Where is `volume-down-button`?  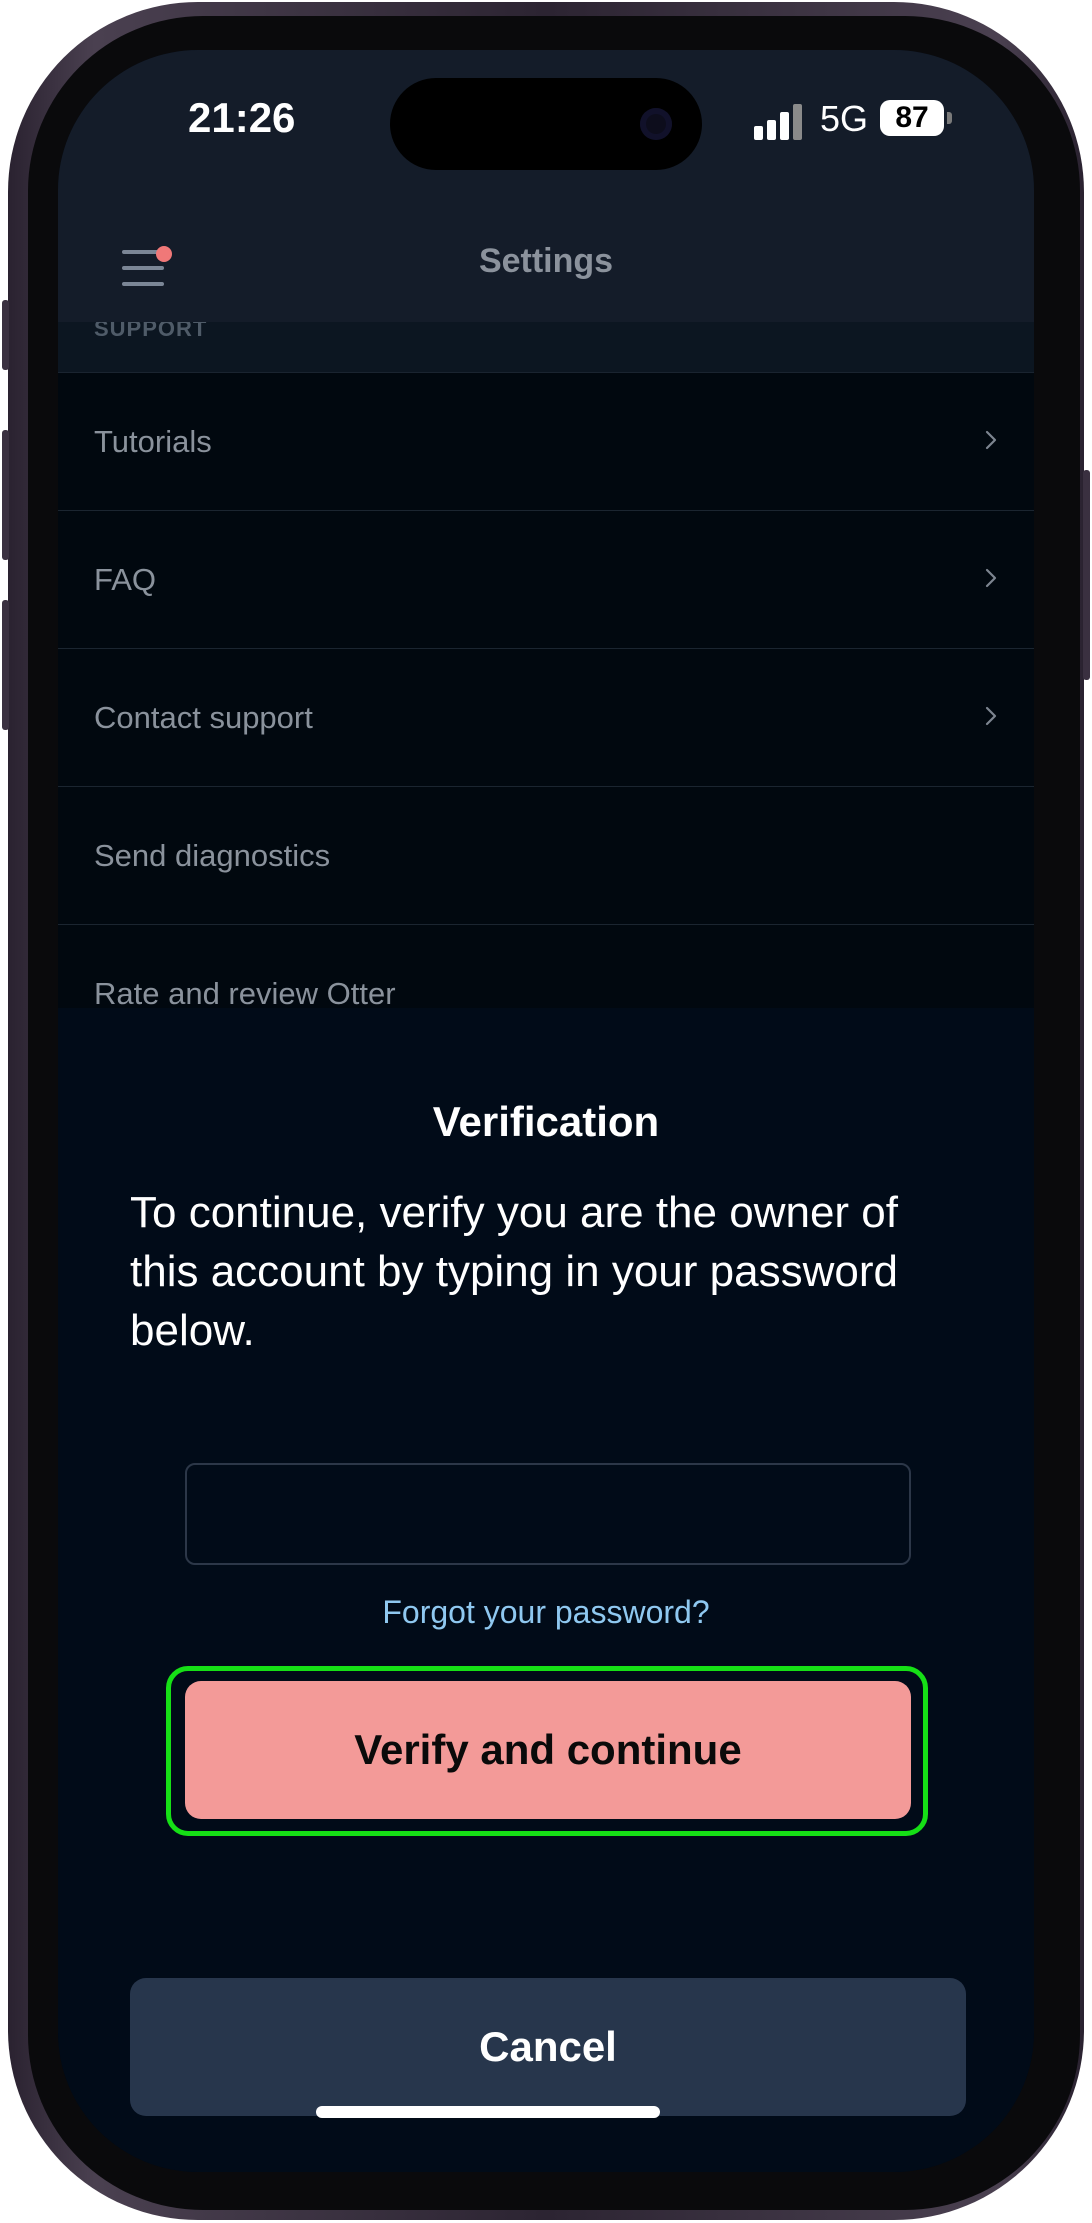 volume-down-button is located at coordinates (5, 665).